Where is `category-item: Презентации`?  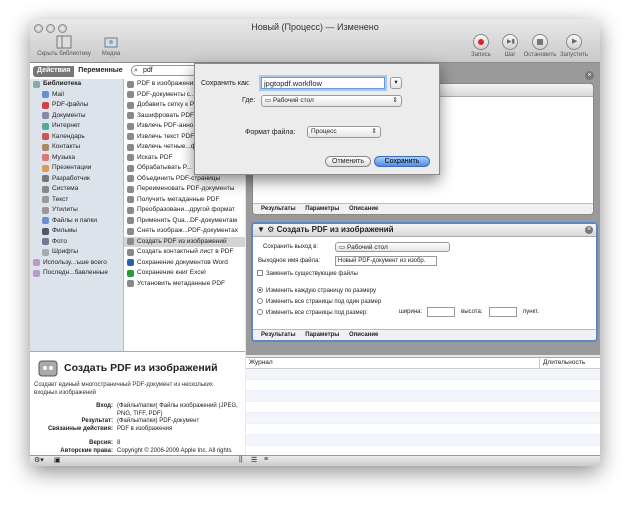 category-item: Презентации is located at coordinates (76, 168).